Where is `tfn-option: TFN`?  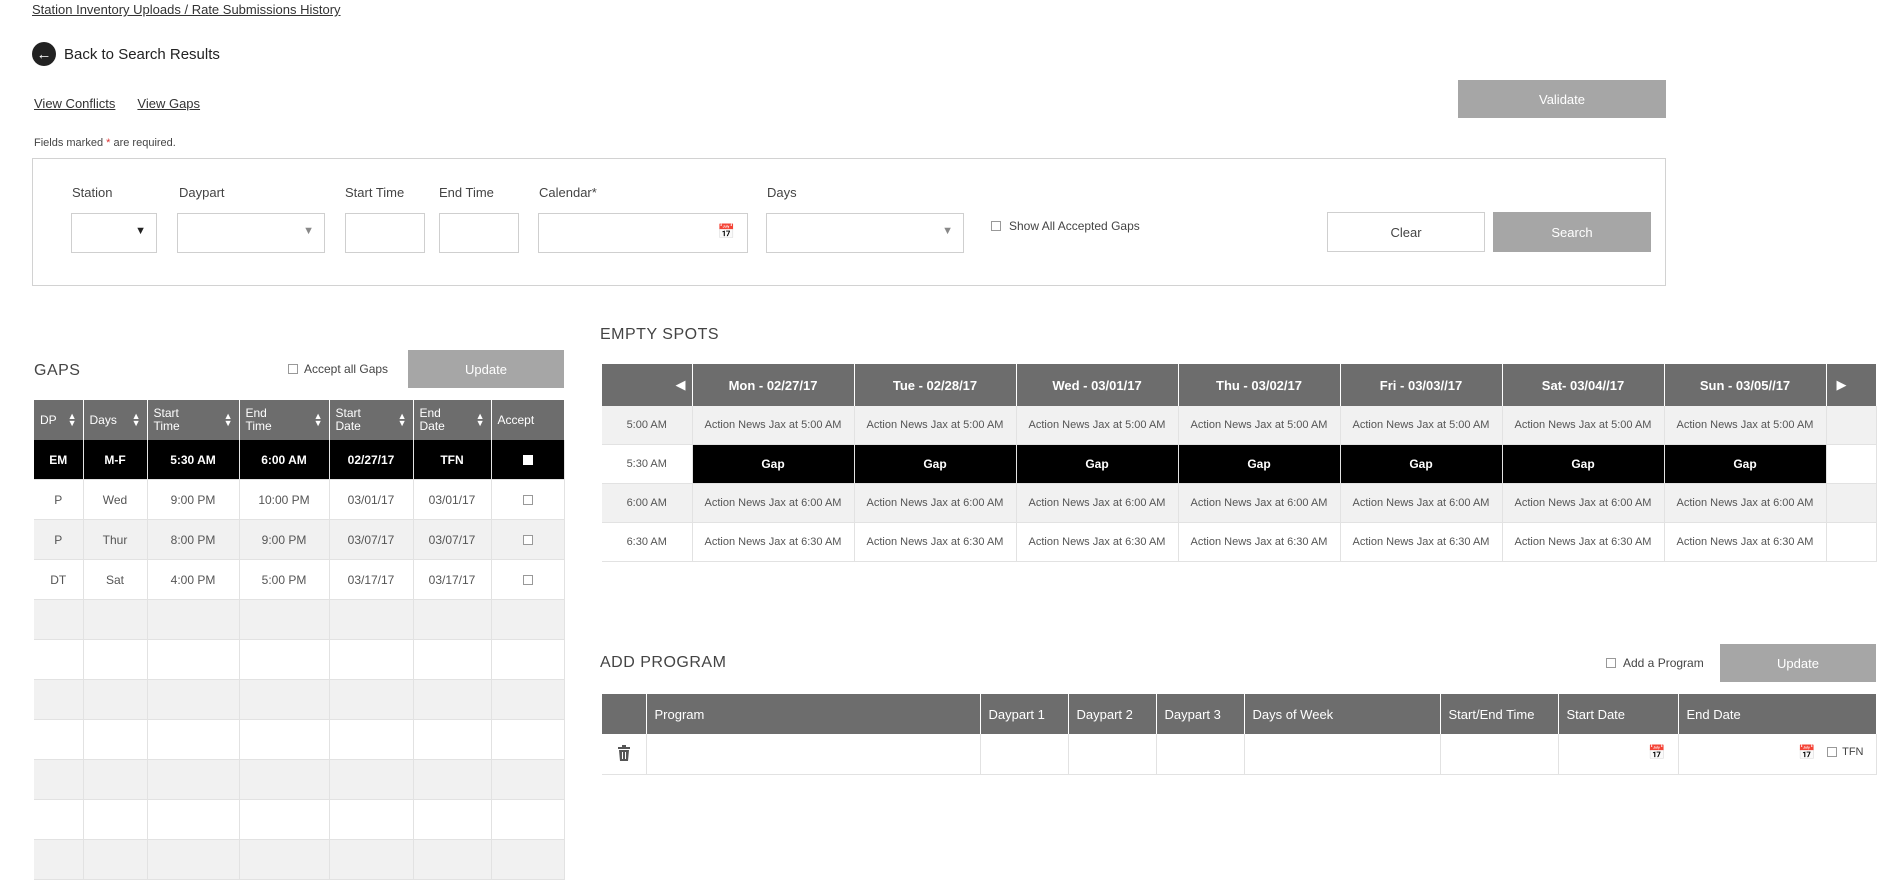 tfn-option: TFN is located at coordinates (1845, 752).